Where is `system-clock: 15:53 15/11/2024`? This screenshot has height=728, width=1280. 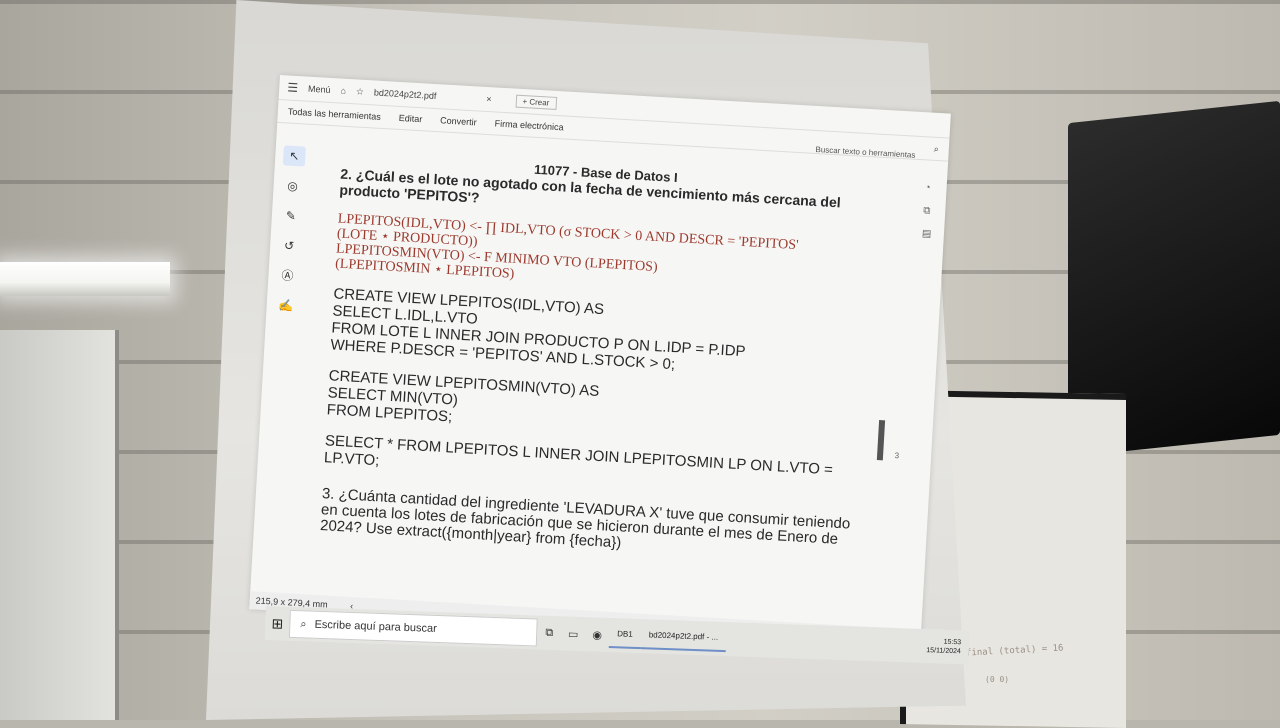 system-clock: 15:53 15/11/2024 is located at coordinates (947, 646).